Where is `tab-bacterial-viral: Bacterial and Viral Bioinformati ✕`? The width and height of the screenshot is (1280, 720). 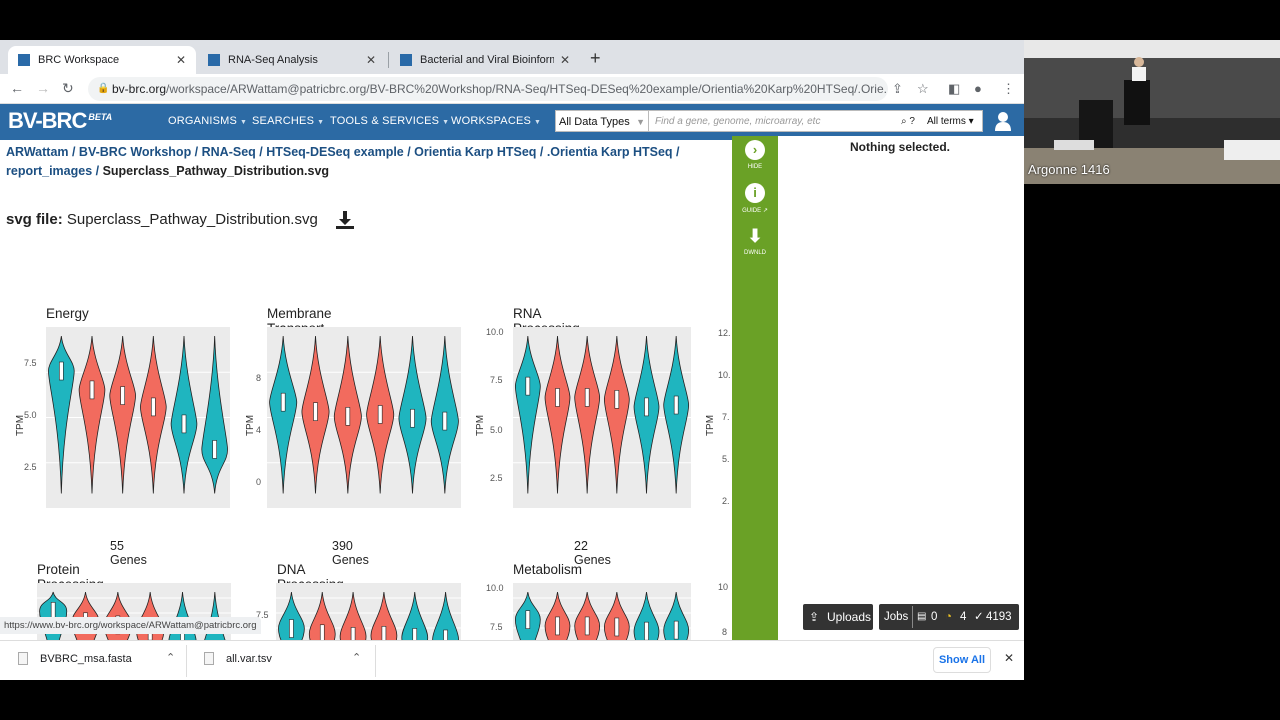 tab-bacterial-viral: Bacterial and Viral Bioinformati ✕ is located at coordinates (485, 60).